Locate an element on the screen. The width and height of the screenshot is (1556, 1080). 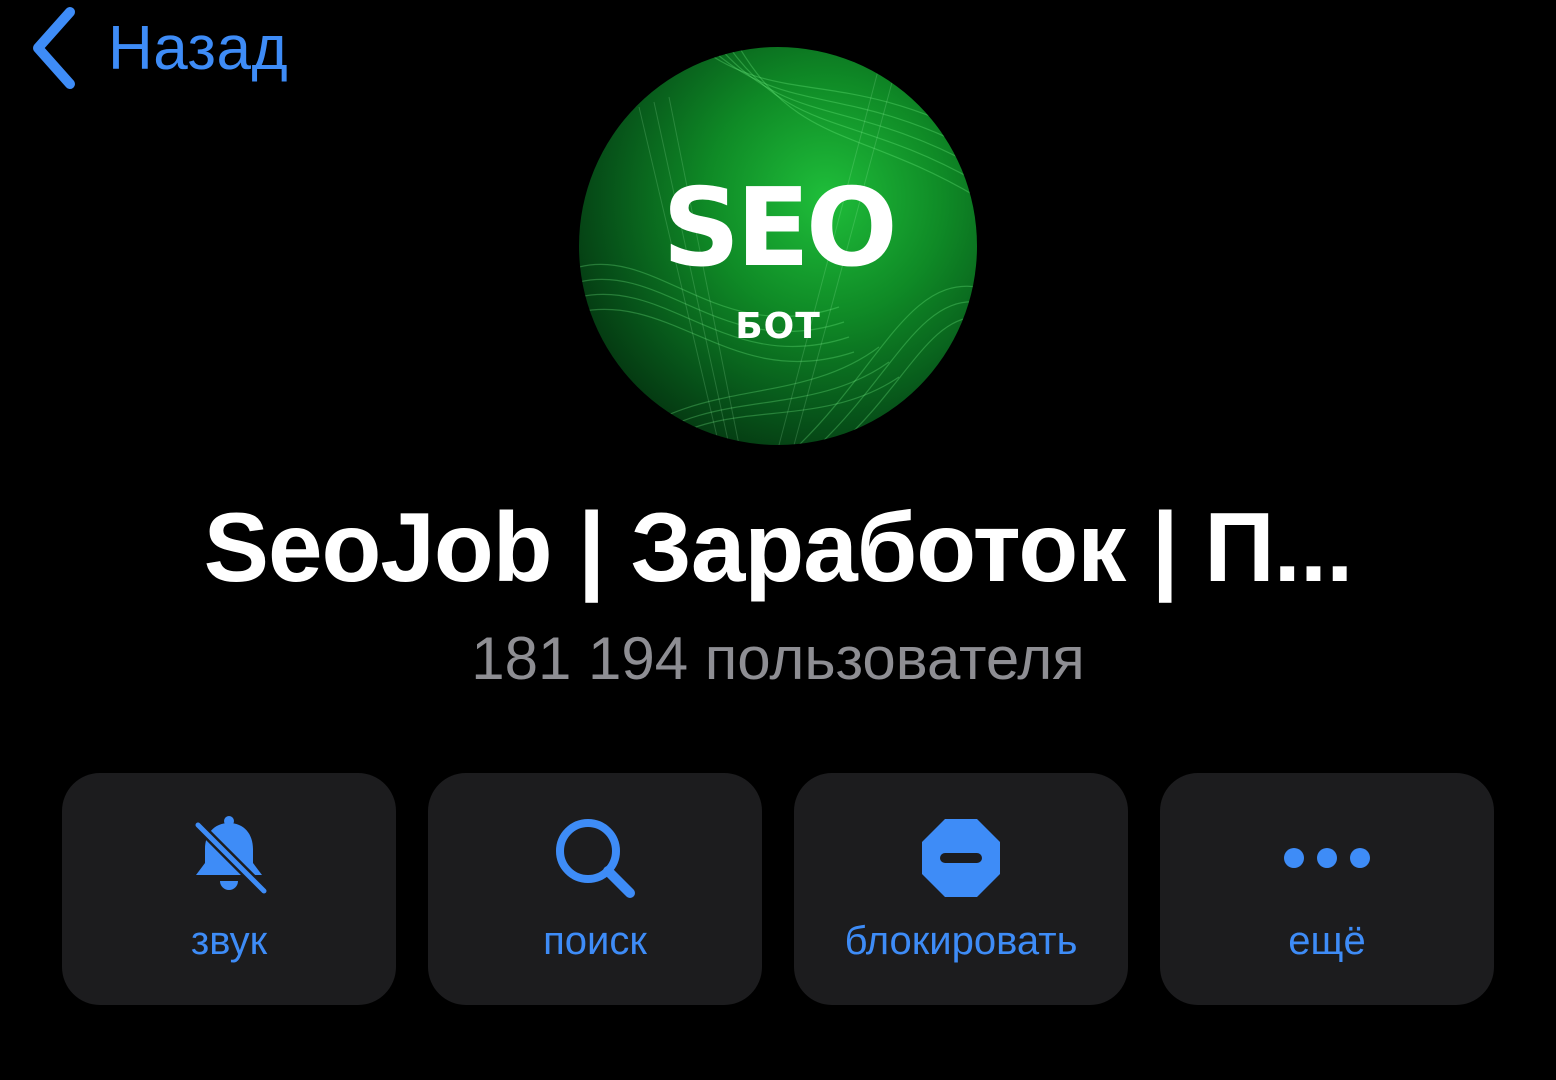
mute-button: звук is located at coordinates (229, 889).